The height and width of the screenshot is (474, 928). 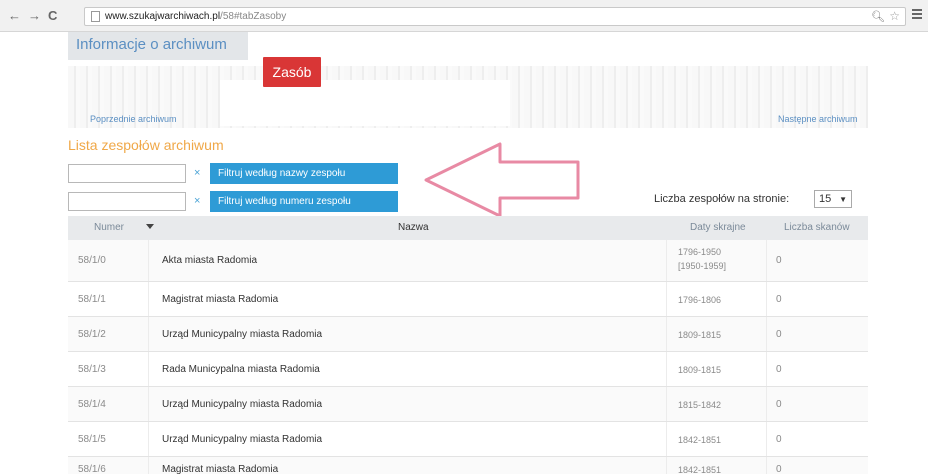 I want to click on section-title: Lista zespołów archiwum, so click(x=146, y=145).